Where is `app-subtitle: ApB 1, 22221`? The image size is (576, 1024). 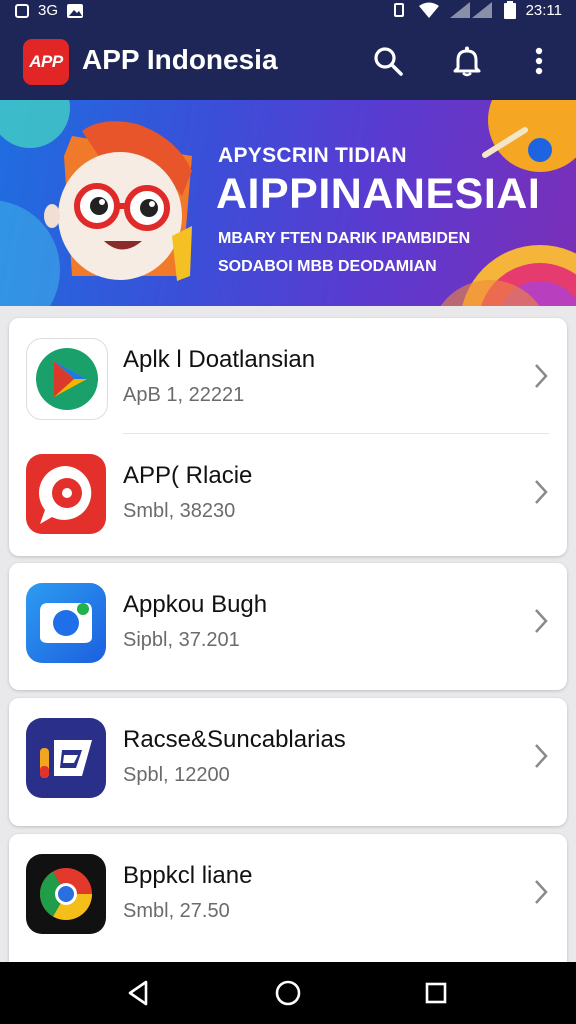 app-subtitle: ApB 1, 22221 is located at coordinates (184, 395).